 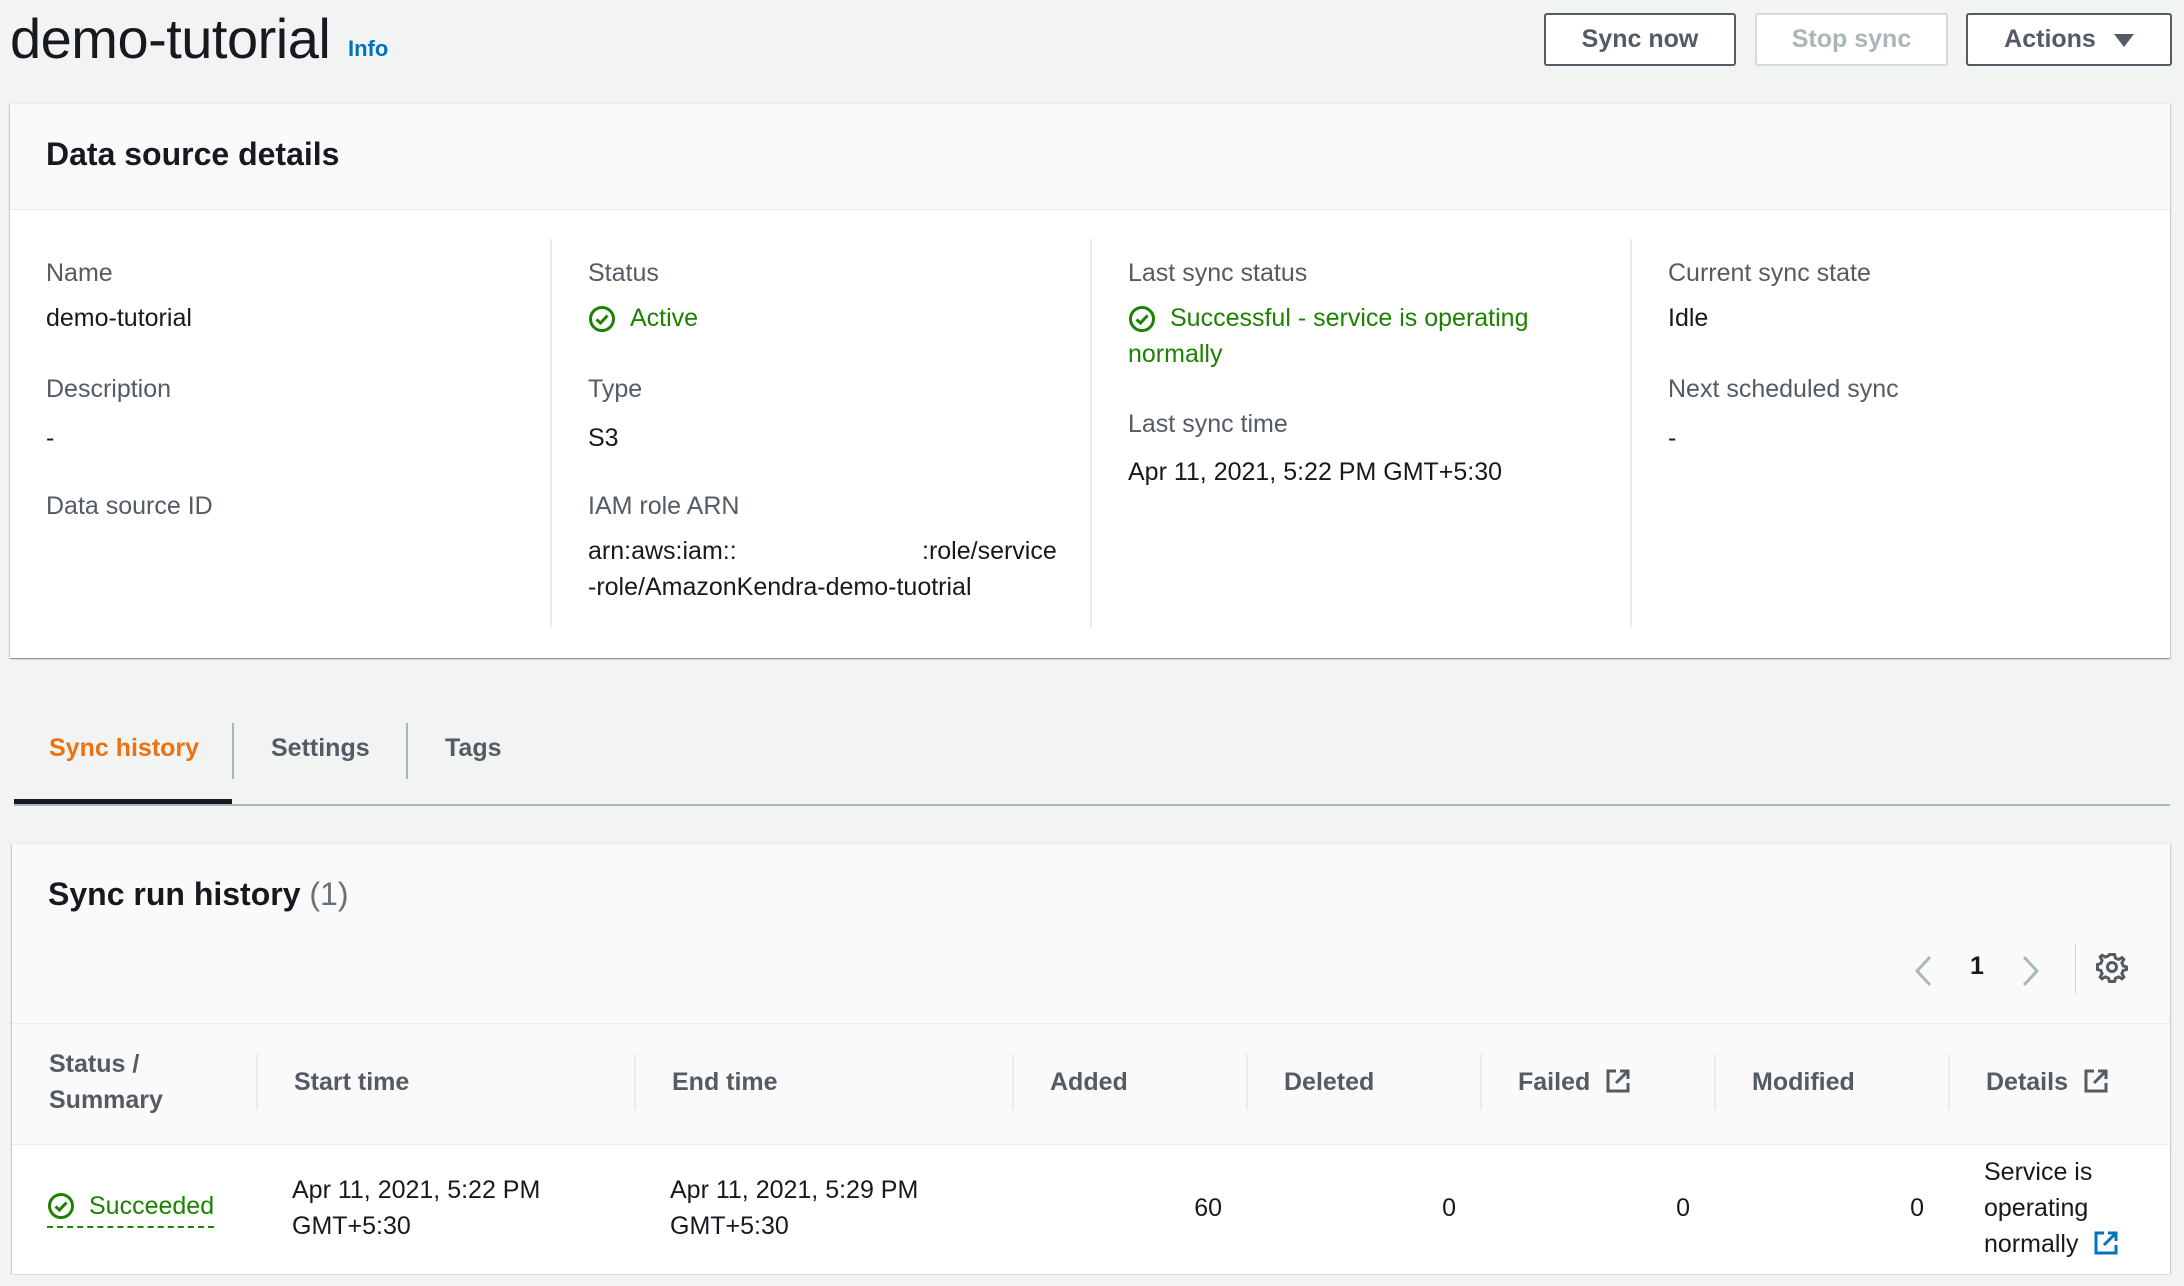 What do you see at coordinates (725, 1082) in the screenshot?
I see `column-header-end-time: End time` at bounding box center [725, 1082].